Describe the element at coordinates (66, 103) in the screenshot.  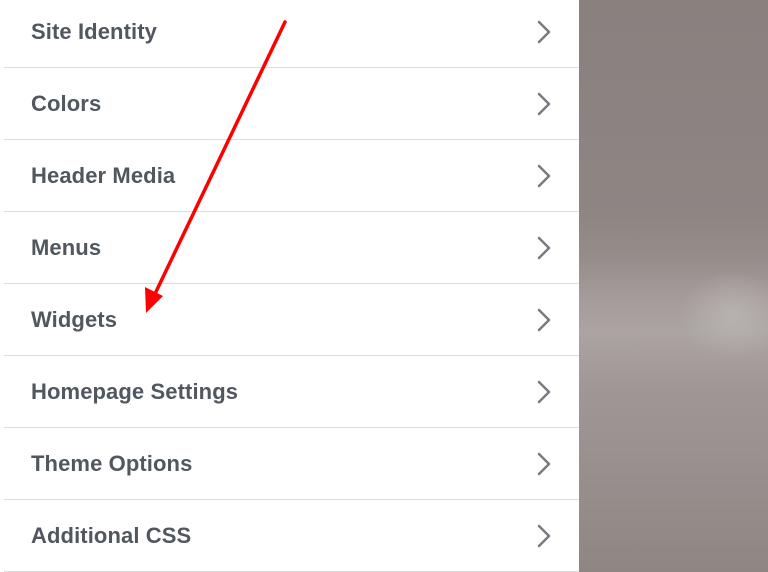
I see `section-label: Colors` at that location.